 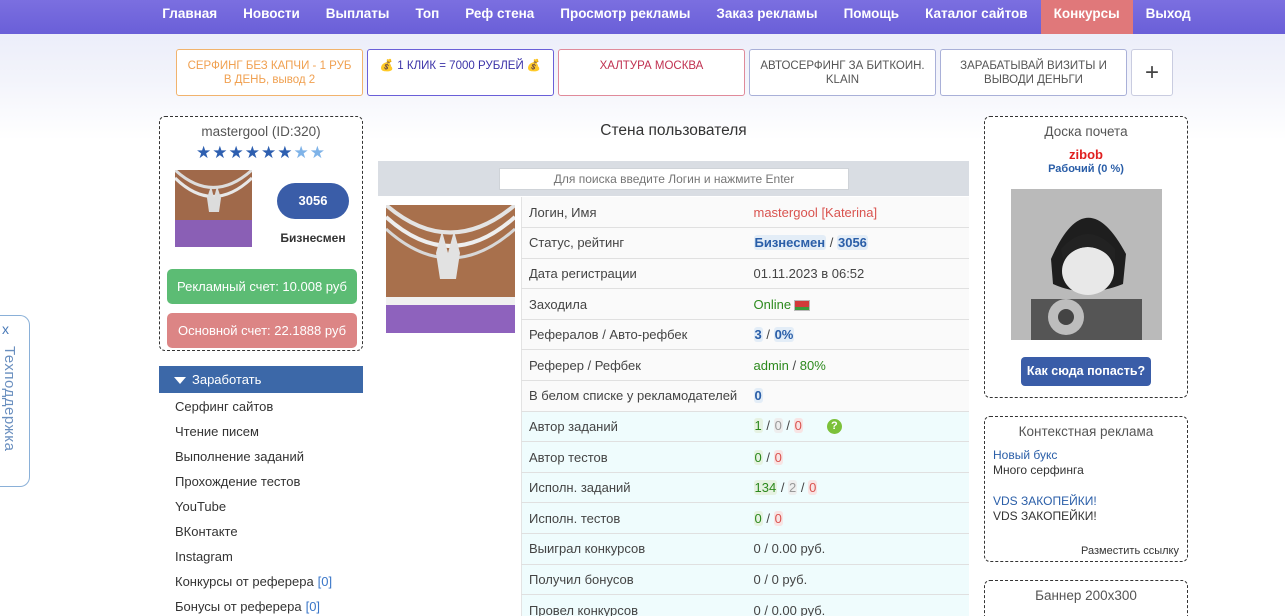 I want to click on row-value: 3 / 0%, so click(x=858, y=335).